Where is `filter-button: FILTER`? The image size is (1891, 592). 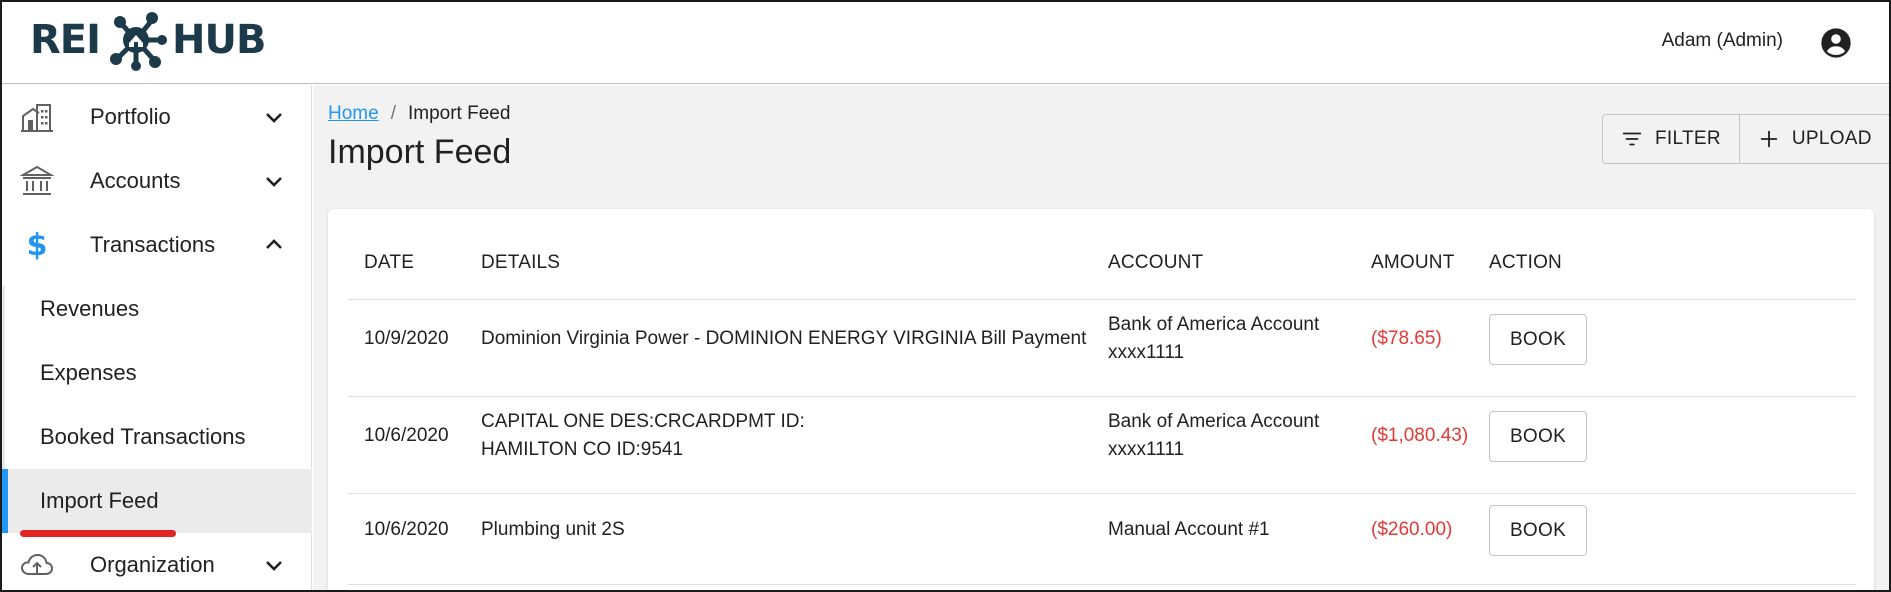 filter-button: FILTER is located at coordinates (1671, 139).